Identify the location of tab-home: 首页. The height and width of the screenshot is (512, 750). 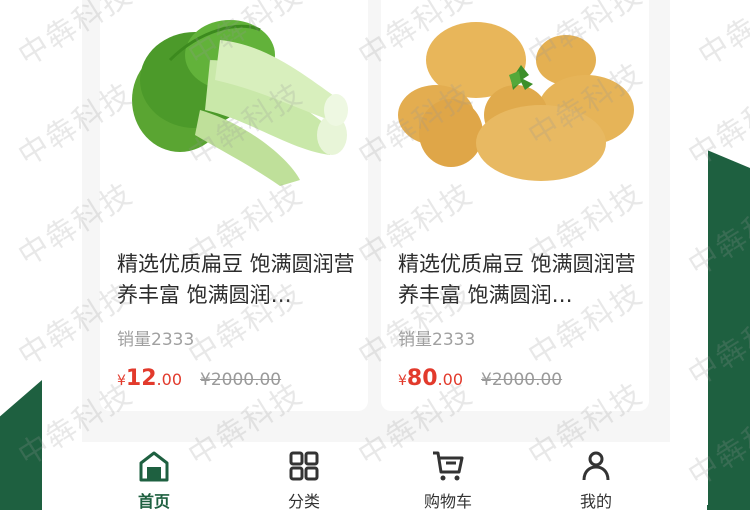
(154, 480).